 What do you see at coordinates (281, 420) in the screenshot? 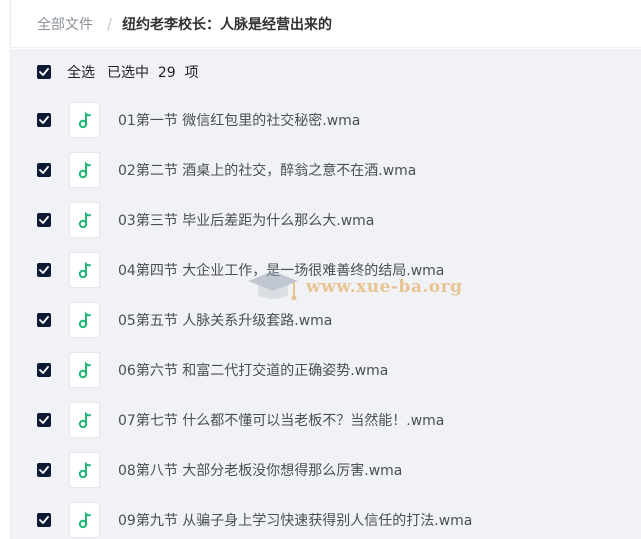
I see `file-name: 07第七节 什么都不懂可以当老板不？当然能！.wma` at bounding box center [281, 420].